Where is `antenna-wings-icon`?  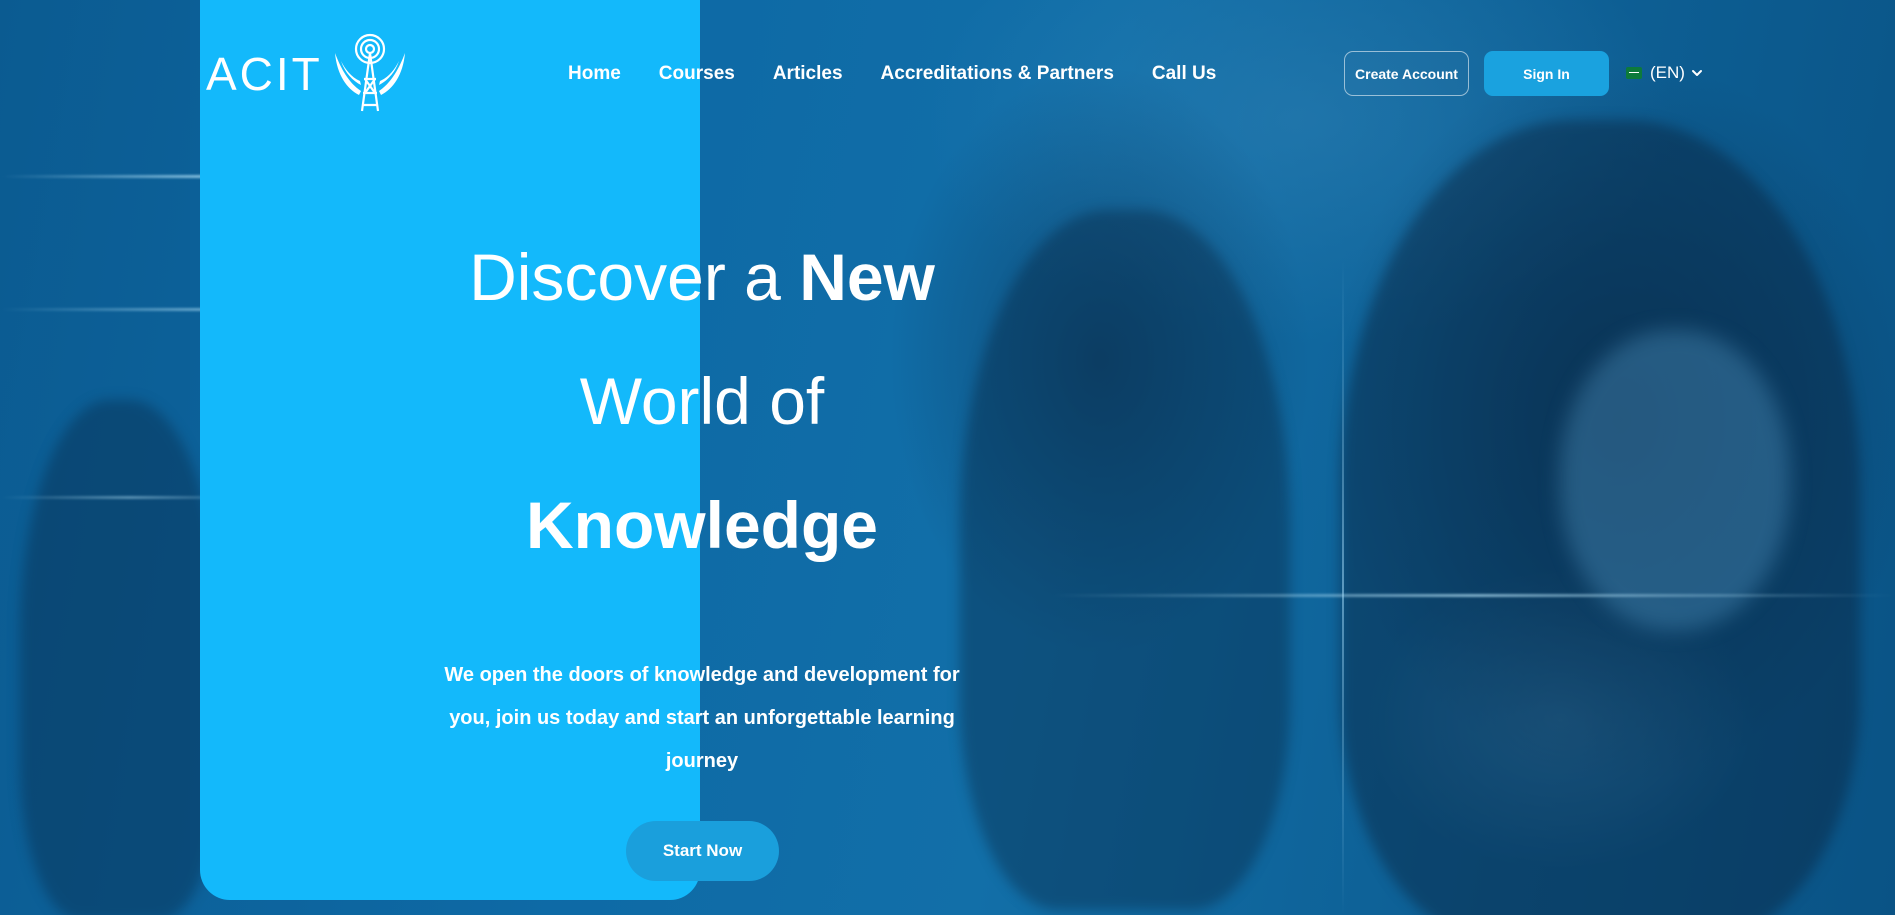
antenna-wings-icon is located at coordinates (369, 72).